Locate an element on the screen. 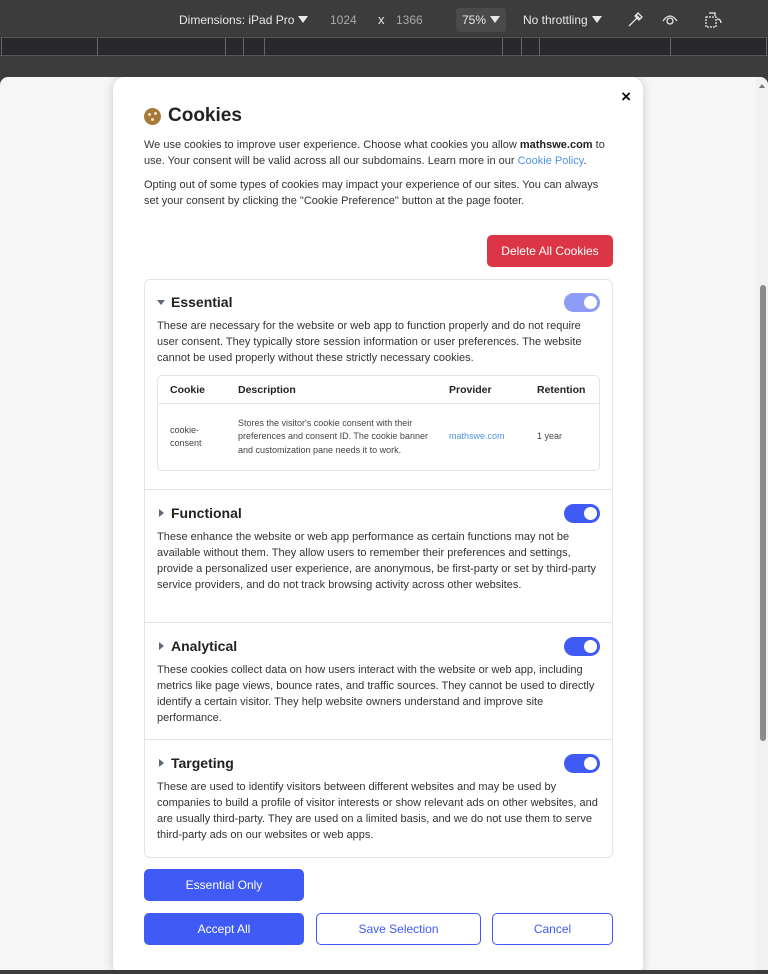 This screenshot has height=974, width=768. table-header: Cookie Description Provider Retention is located at coordinates (378, 390).